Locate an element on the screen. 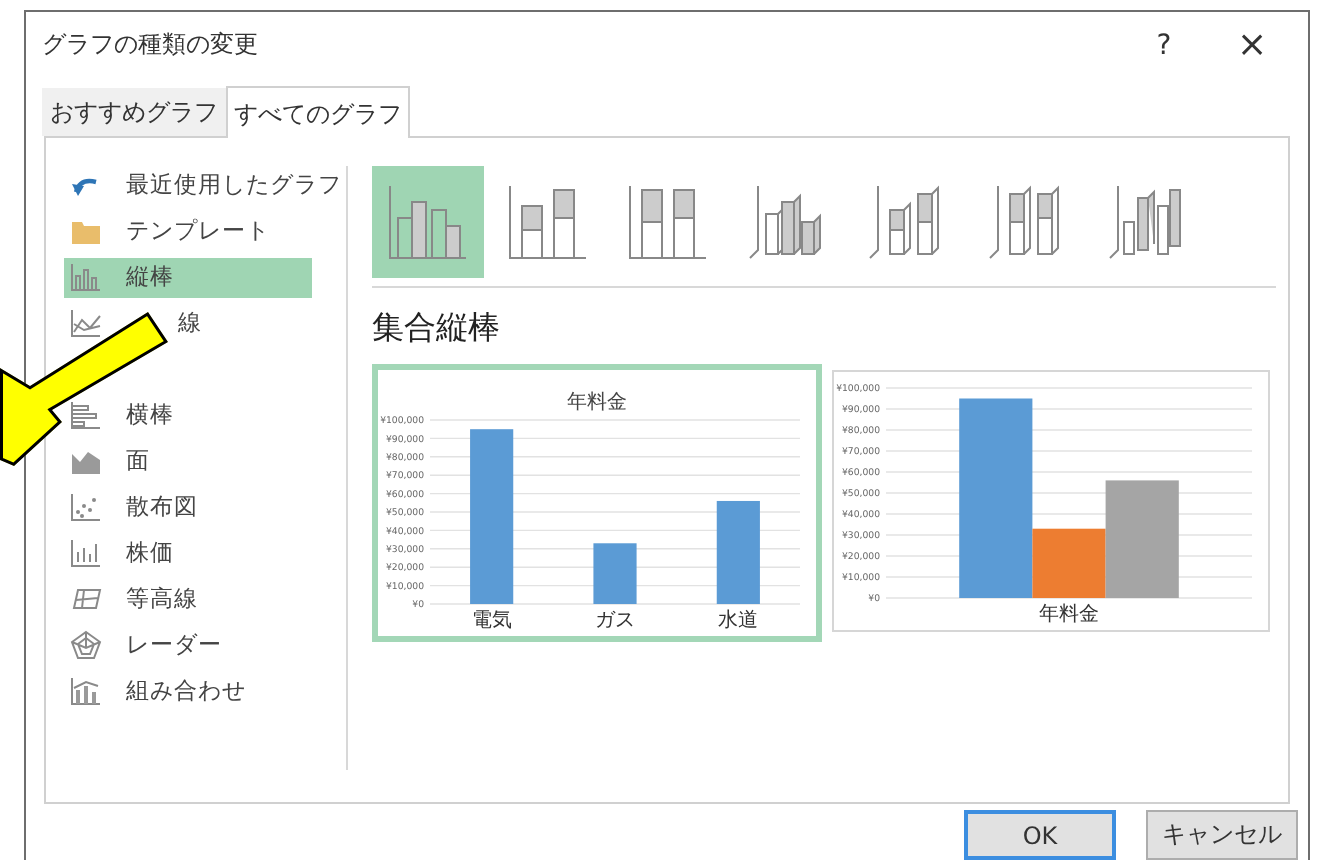 The height and width of the screenshot is (860, 1334). window-title: グラフの種類の変更 is located at coordinates (151, 45).